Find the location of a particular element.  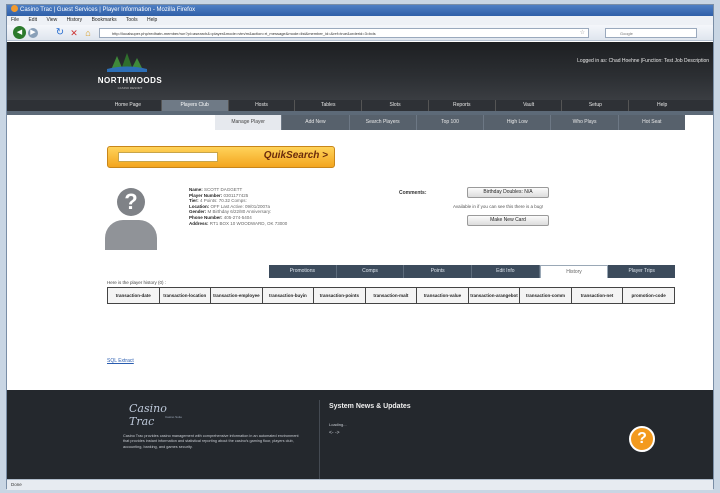

player-avatar: ? is located at coordinates (131, 219).